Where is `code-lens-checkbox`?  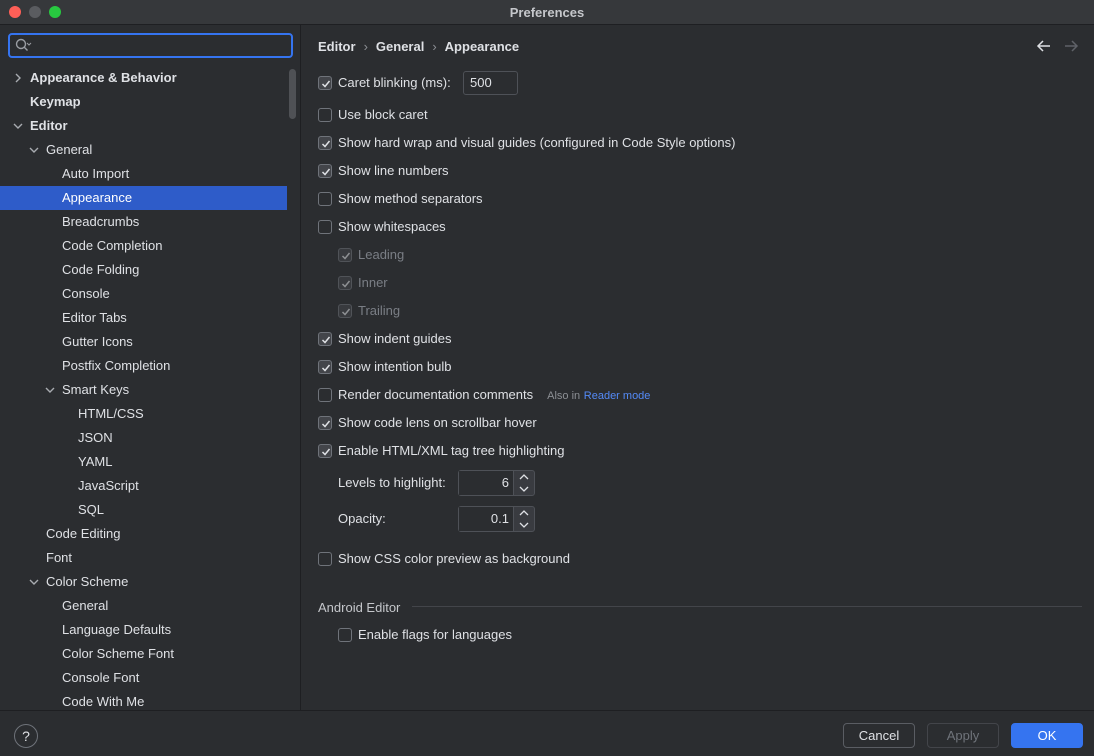 code-lens-checkbox is located at coordinates (325, 423).